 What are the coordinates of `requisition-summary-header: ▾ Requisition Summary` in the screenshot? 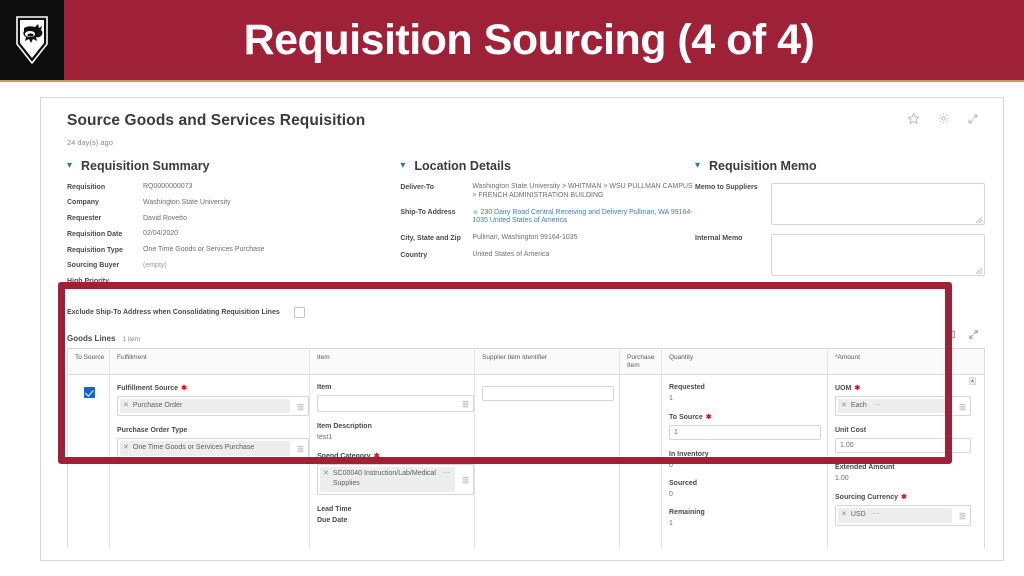 It's located at (233, 166).